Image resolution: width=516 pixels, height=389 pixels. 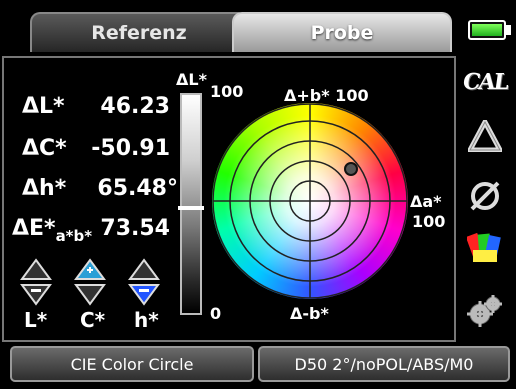 I want to click on c-up-arrow-icon, so click(x=90, y=270).